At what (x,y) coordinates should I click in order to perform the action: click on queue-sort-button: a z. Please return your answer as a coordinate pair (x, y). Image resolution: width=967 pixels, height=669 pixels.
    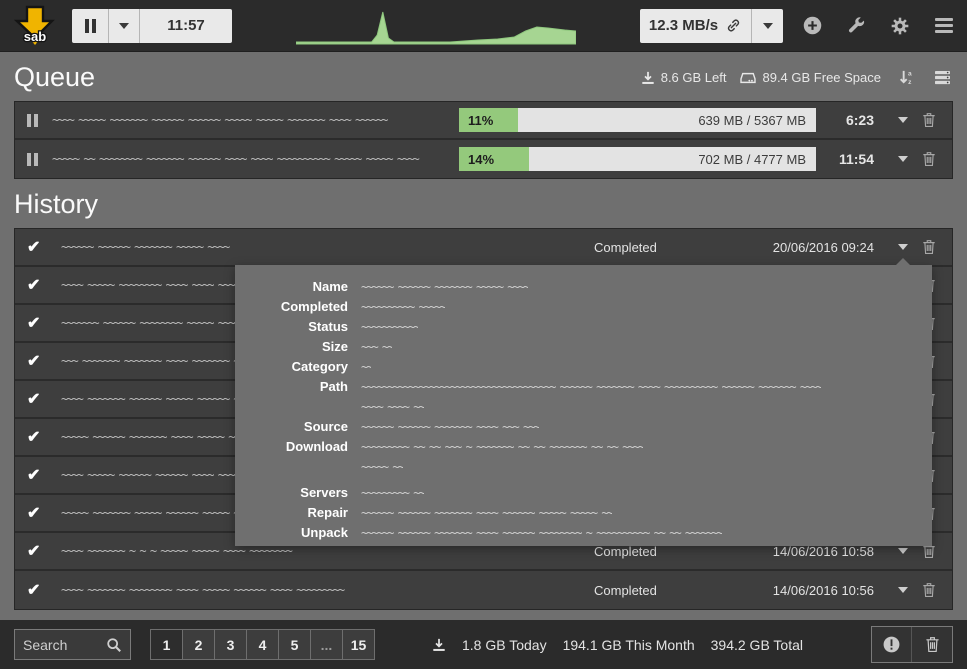
    Looking at the image, I should click on (906, 78).